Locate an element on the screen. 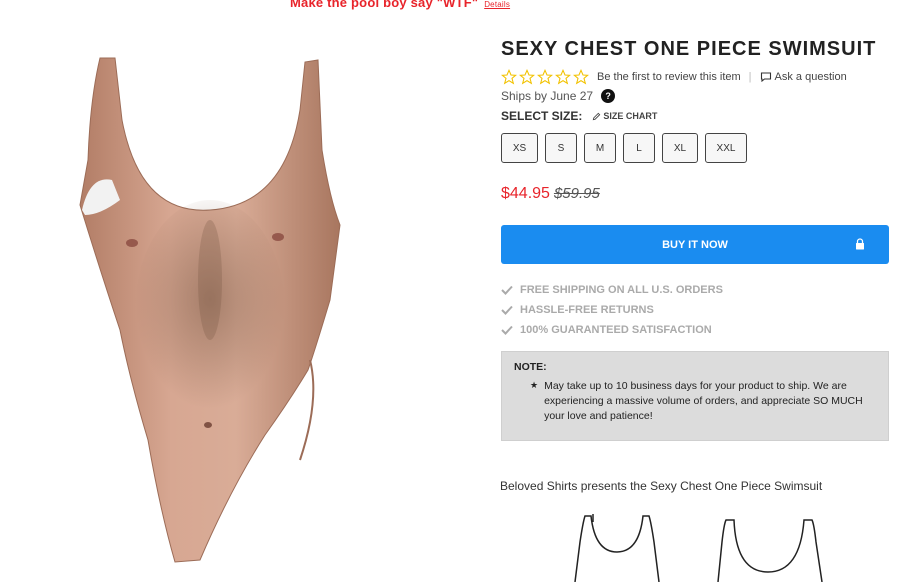 The width and height of the screenshot is (917, 582). size-option-l: L is located at coordinates (639, 148).